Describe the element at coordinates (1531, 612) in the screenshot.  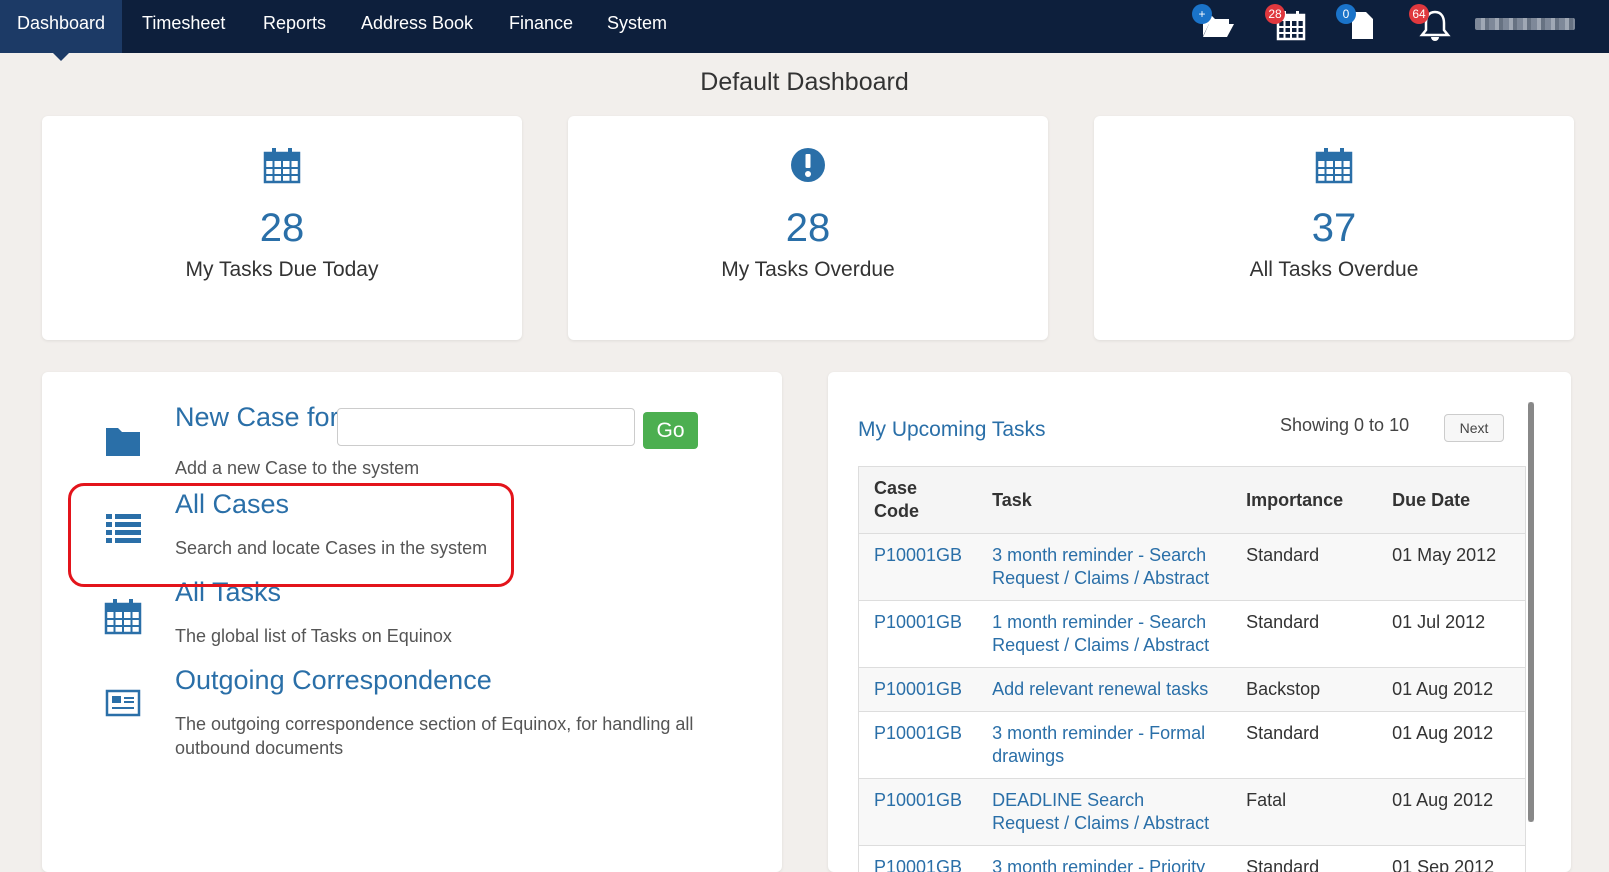
I see `scrollbar-thumb` at that location.